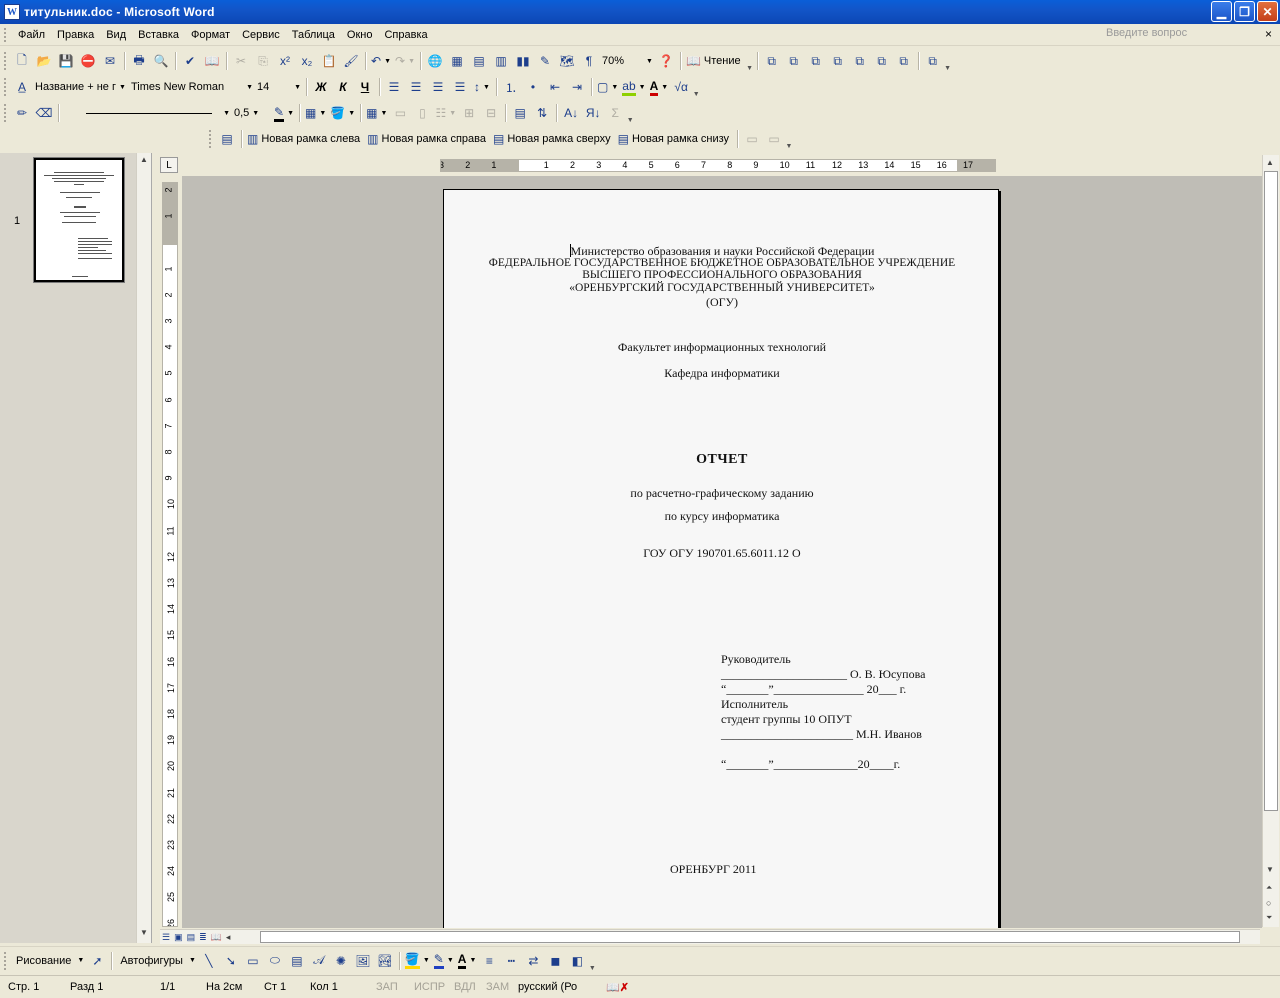 The height and width of the screenshot is (998, 1280). I want to click on frame-tool-5-icon: ⧉, so click(860, 61).